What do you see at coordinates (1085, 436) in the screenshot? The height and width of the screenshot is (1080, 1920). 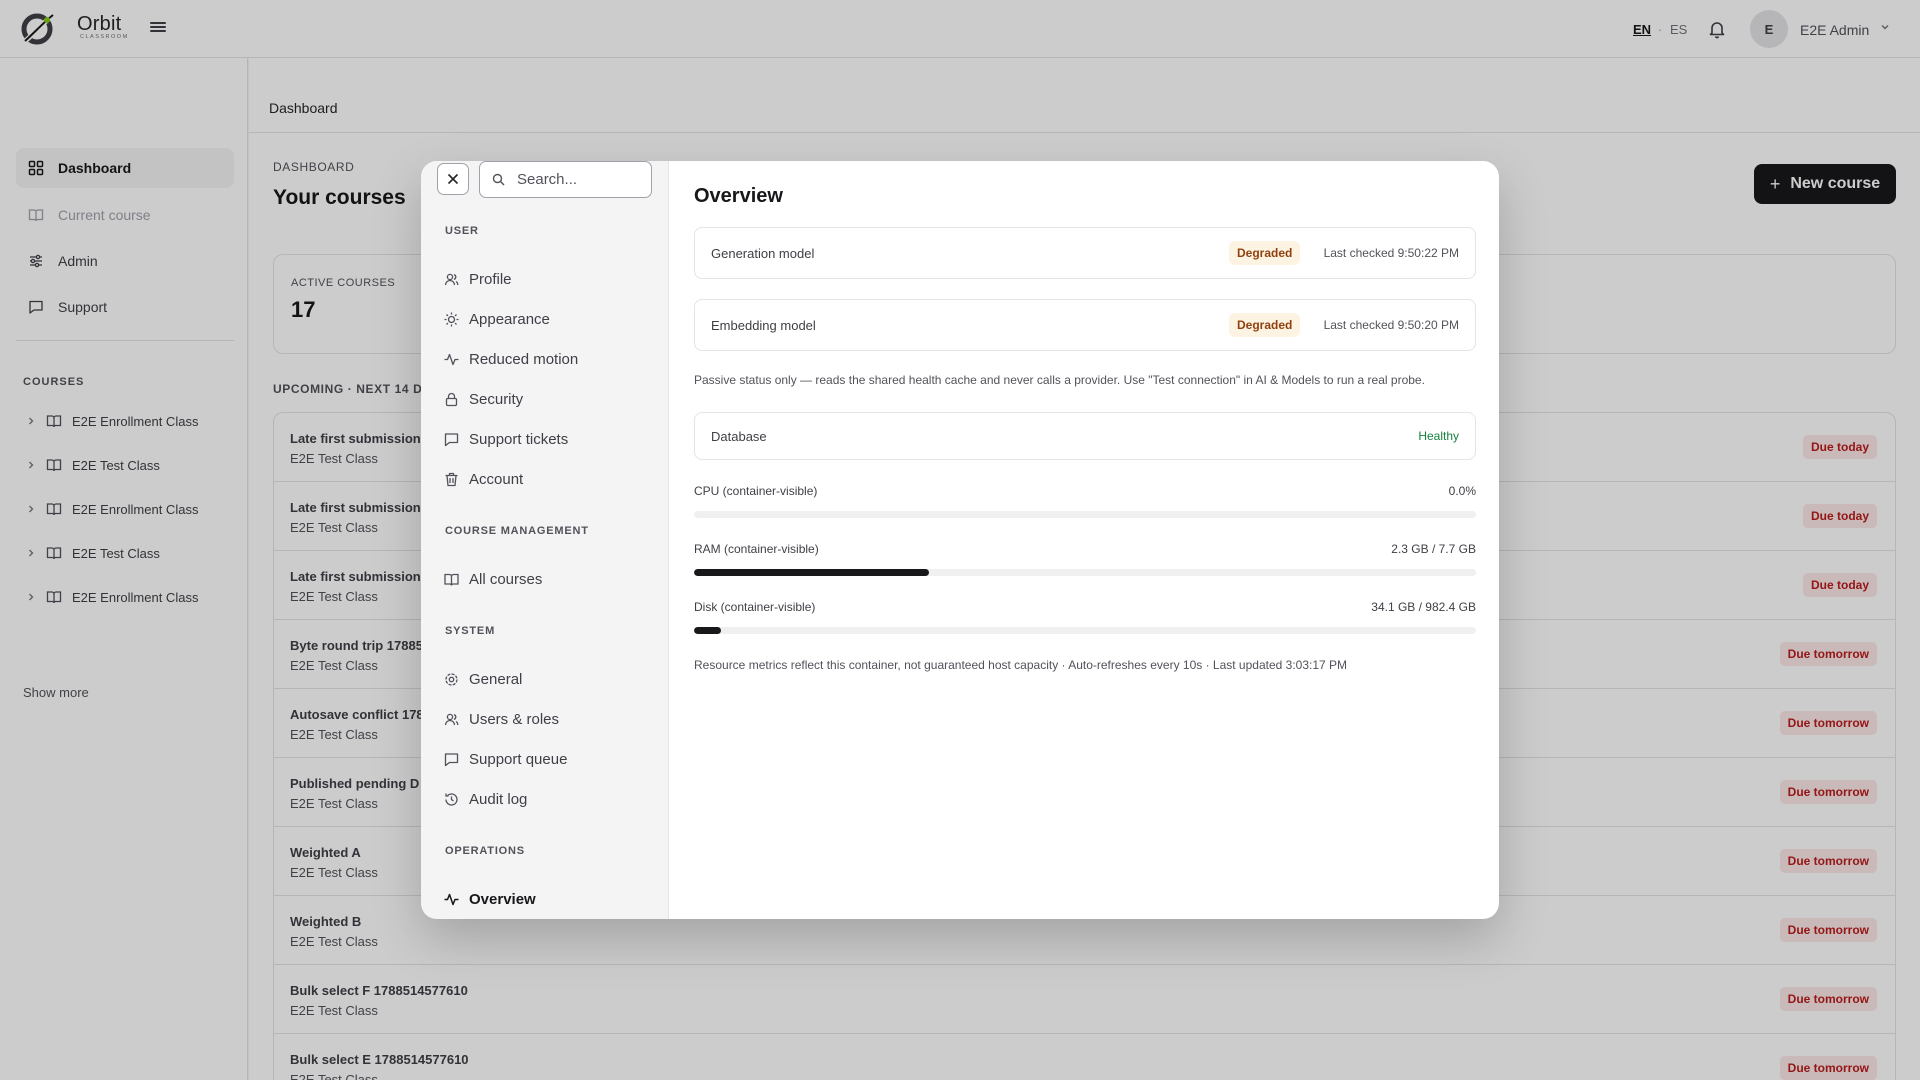 I see `database-status: Database Healthy` at bounding box center [1085, 436].